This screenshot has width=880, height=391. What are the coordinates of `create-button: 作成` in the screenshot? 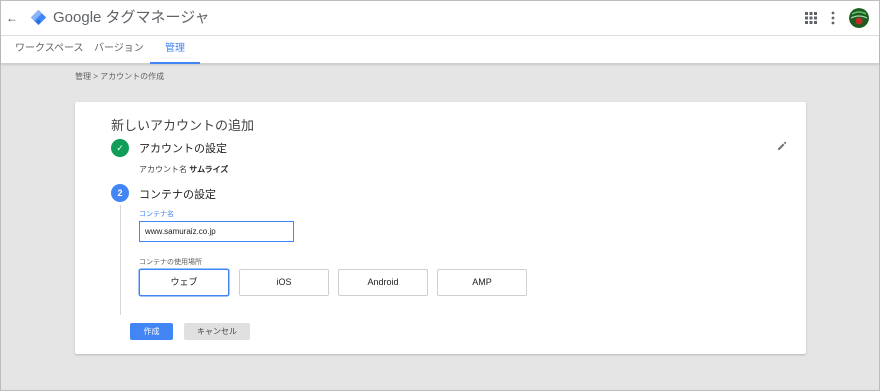 It's located at (151, 331).